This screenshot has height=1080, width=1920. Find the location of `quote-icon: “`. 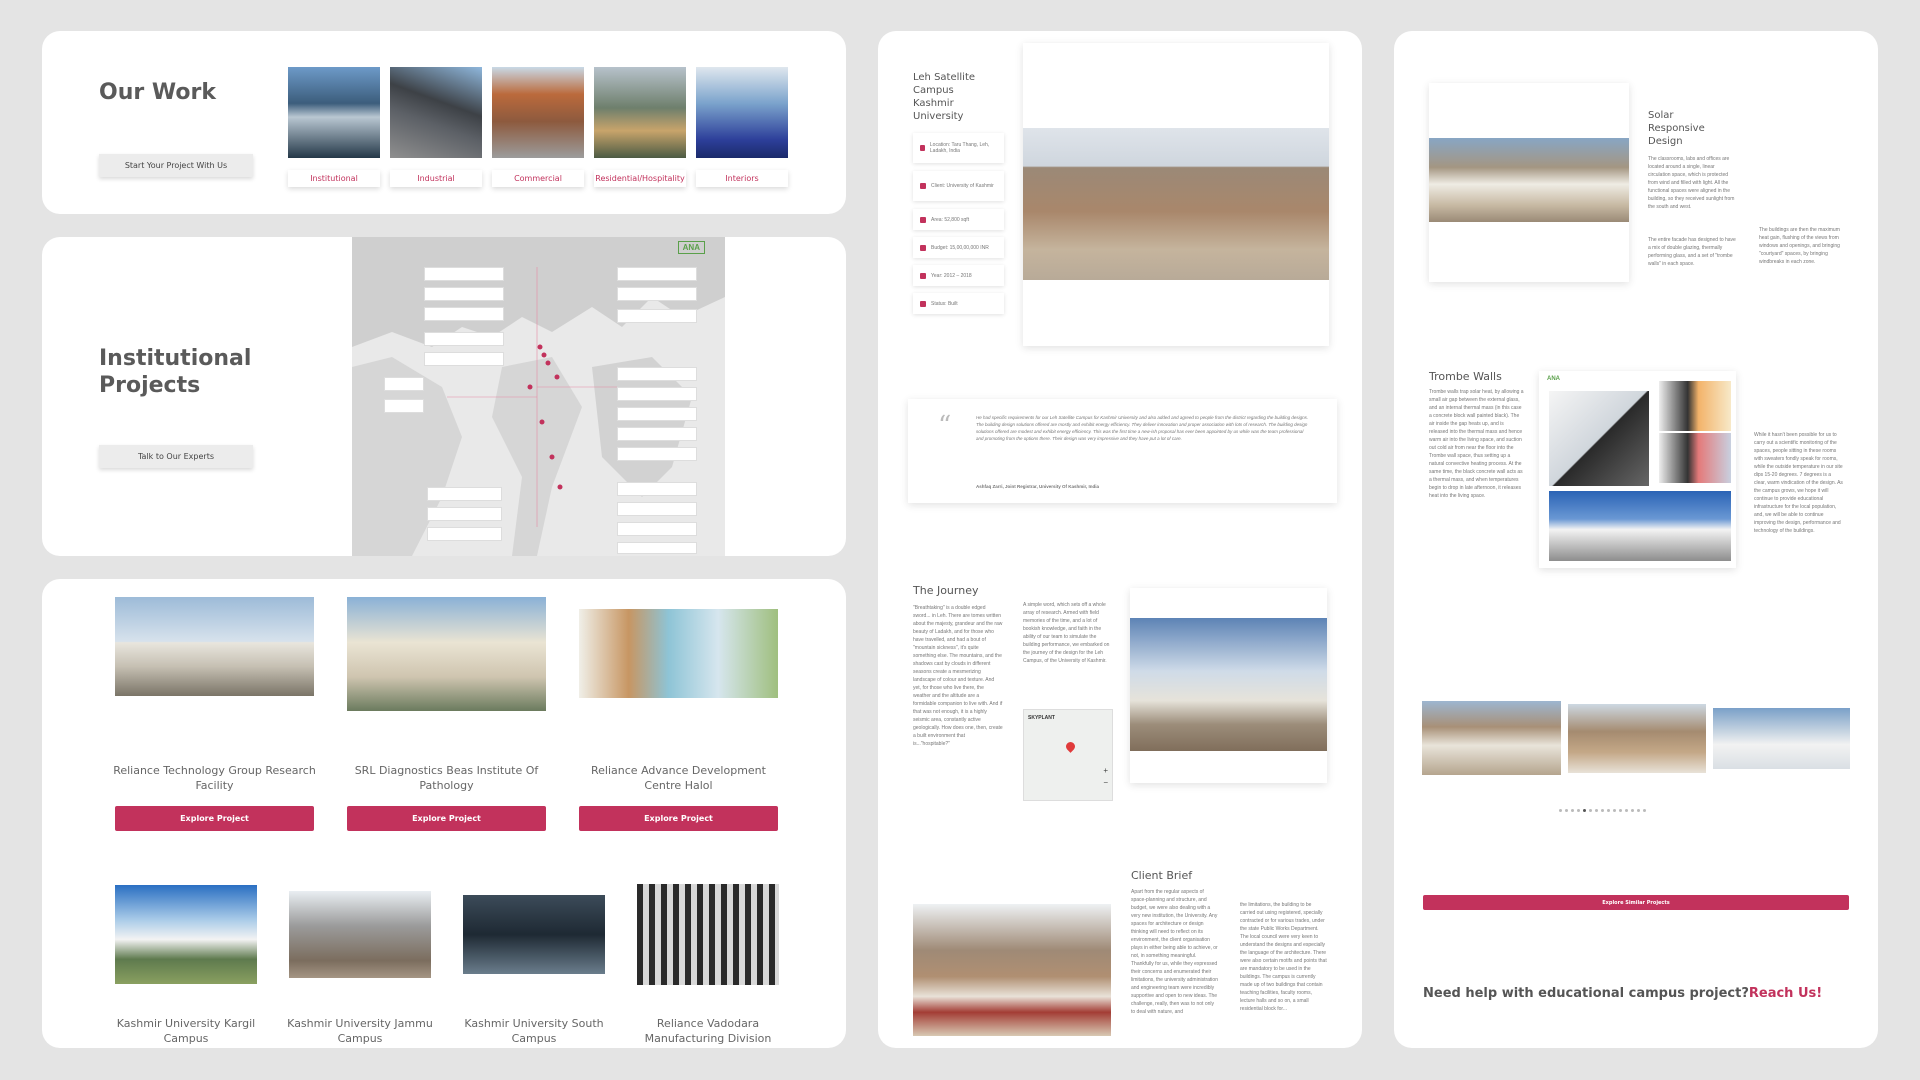

quote-icon: “ is located at coordinates (945, 426).